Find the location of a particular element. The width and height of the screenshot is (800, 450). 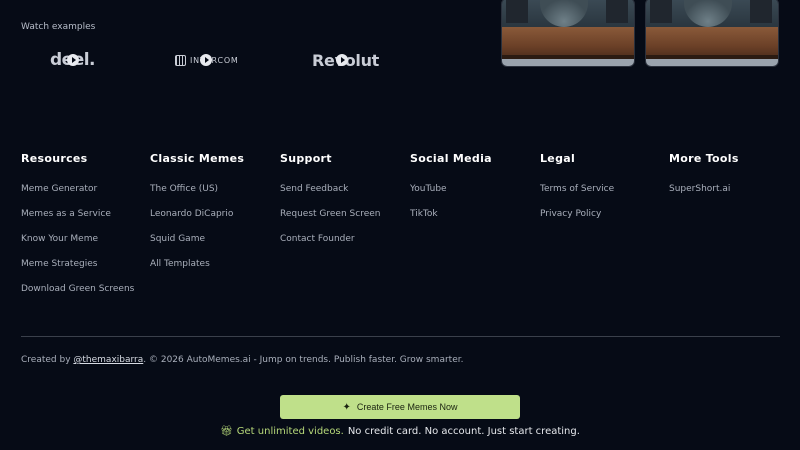

footer-column-legal: Legal Terms of Service Privacy Policy is located at coordinates (602, 192).